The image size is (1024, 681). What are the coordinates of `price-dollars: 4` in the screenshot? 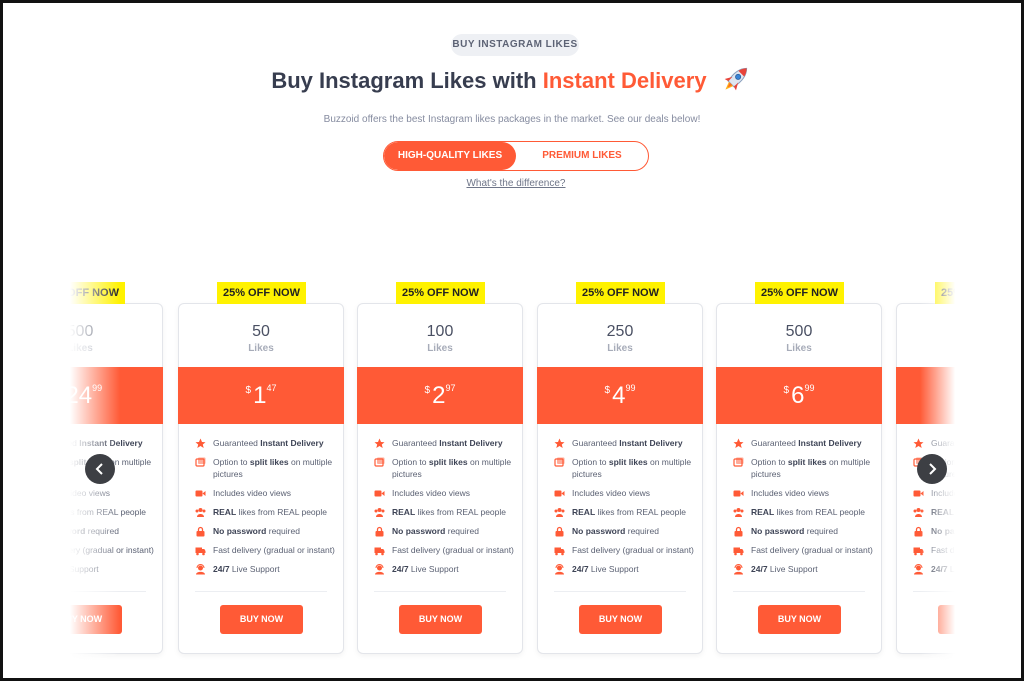 It's located at (619, 395).